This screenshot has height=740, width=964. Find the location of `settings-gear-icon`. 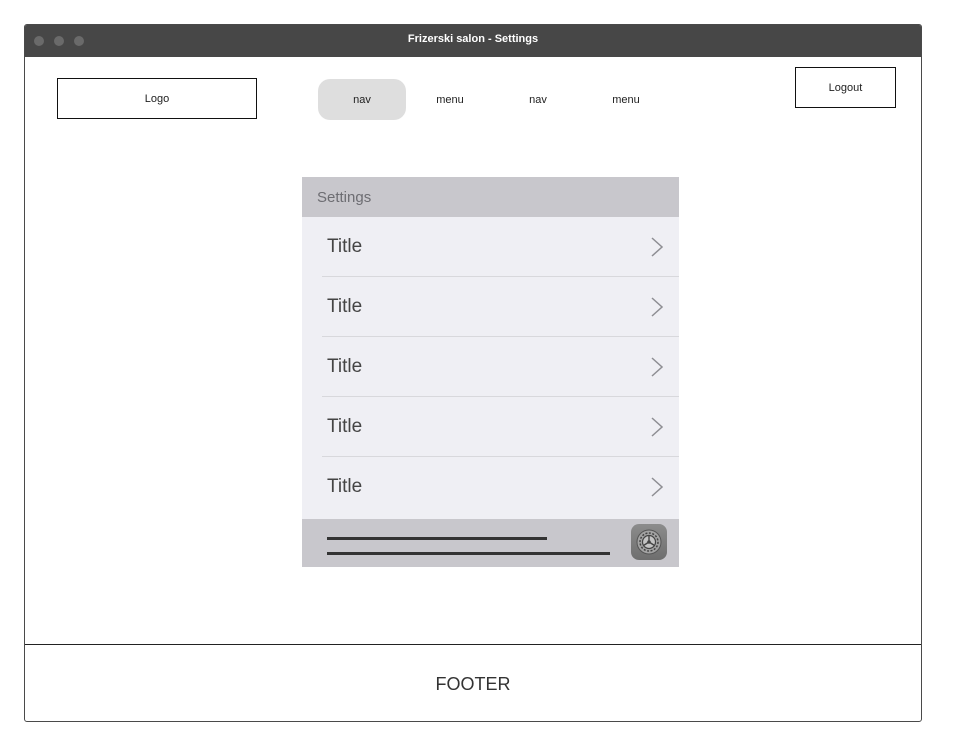

settings-gear-icon is located at coordinates (649, 542).